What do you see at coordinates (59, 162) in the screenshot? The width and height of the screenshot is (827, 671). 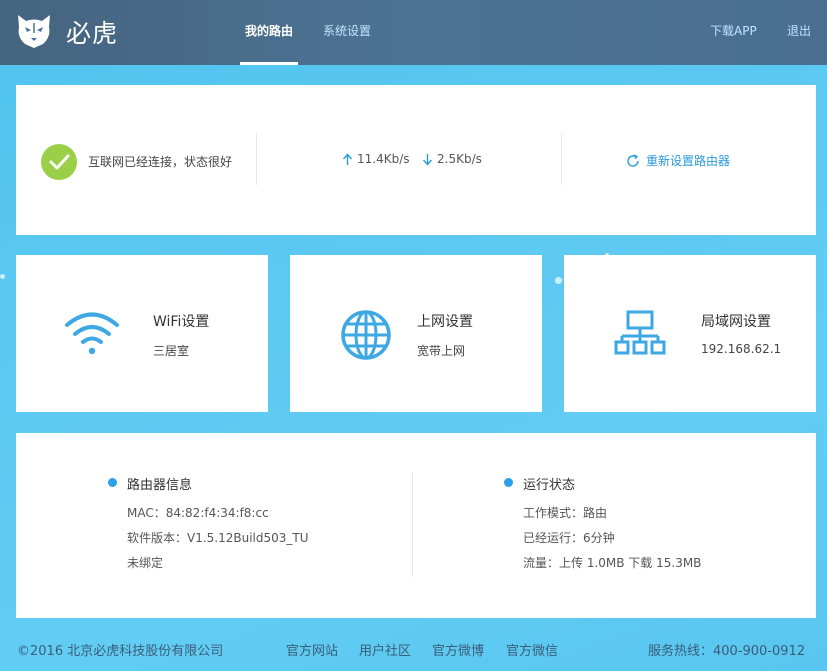 I see `connected-check-icon` at bounding box center [59, 162].